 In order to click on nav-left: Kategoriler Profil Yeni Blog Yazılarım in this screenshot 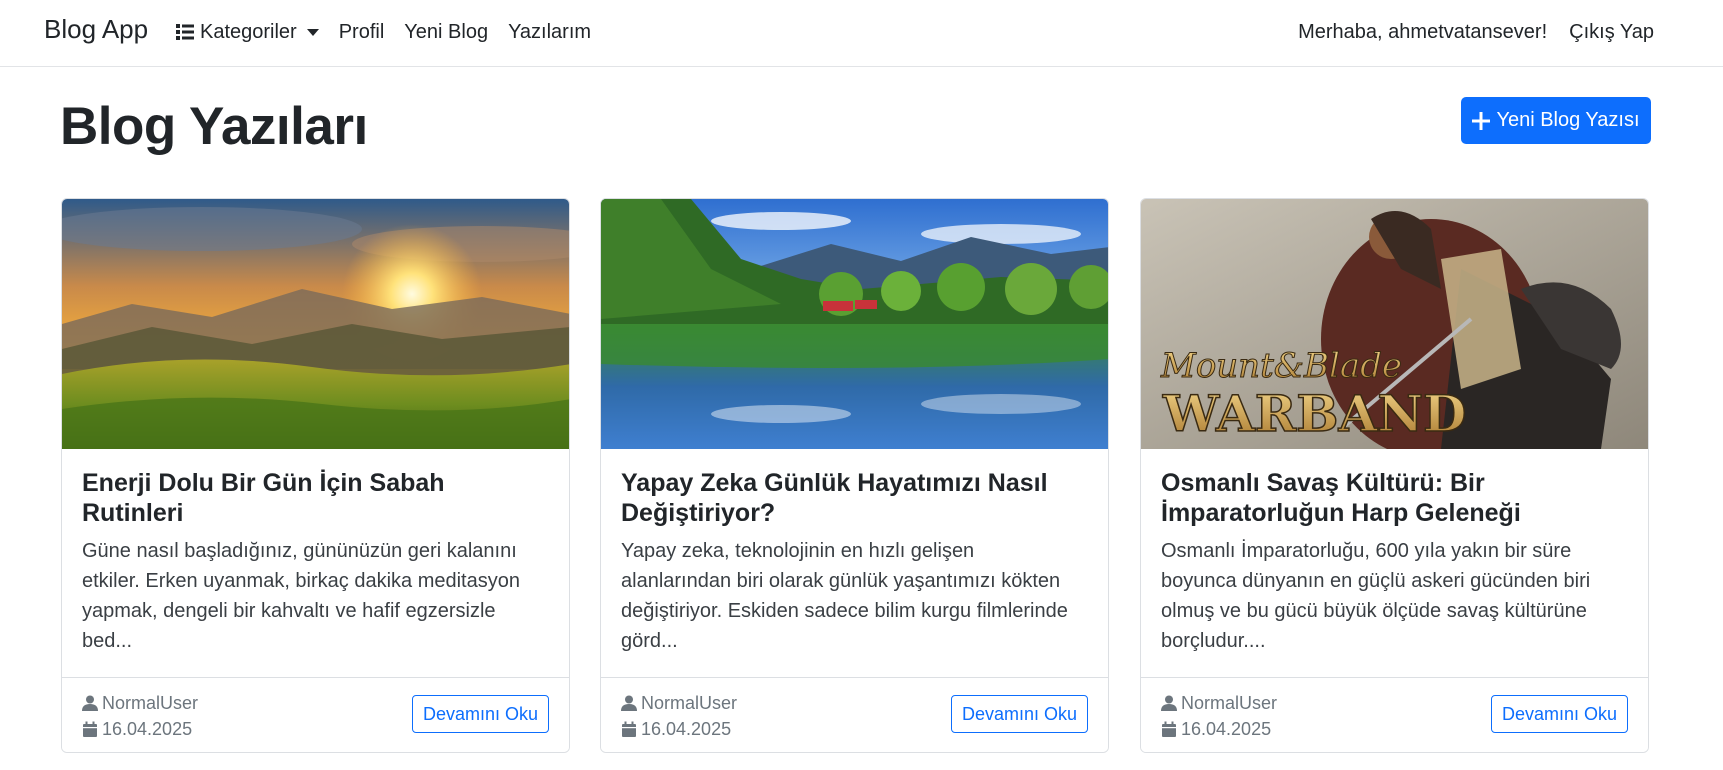, I will do `click(383, 32)`.